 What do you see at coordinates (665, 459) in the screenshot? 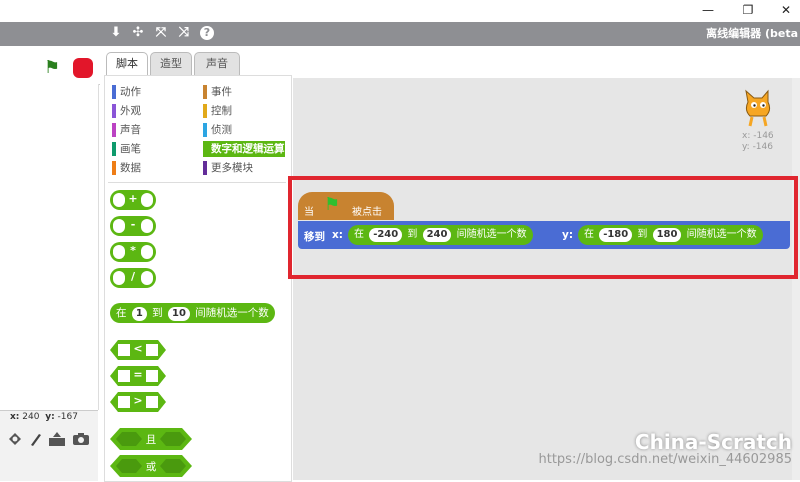
I see `watermark-url: https://blog.csdn.net/weixin_44602985` at bounding box center [665, 459].